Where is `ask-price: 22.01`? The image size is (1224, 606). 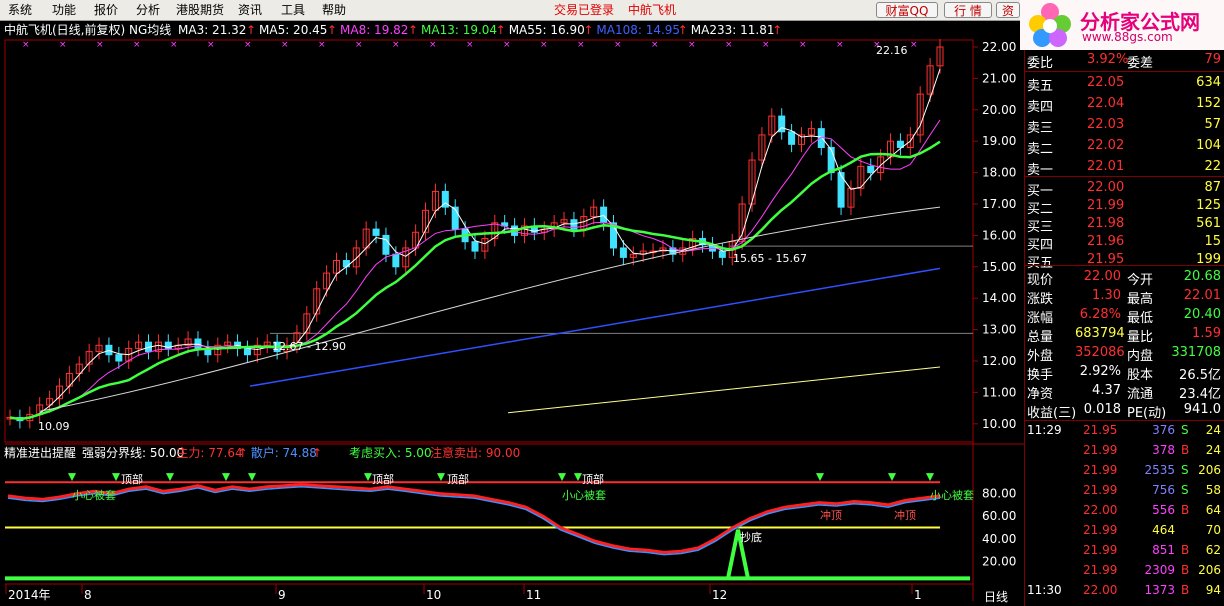
ask-price: 22.01 is located at coordinates (1106, 166).